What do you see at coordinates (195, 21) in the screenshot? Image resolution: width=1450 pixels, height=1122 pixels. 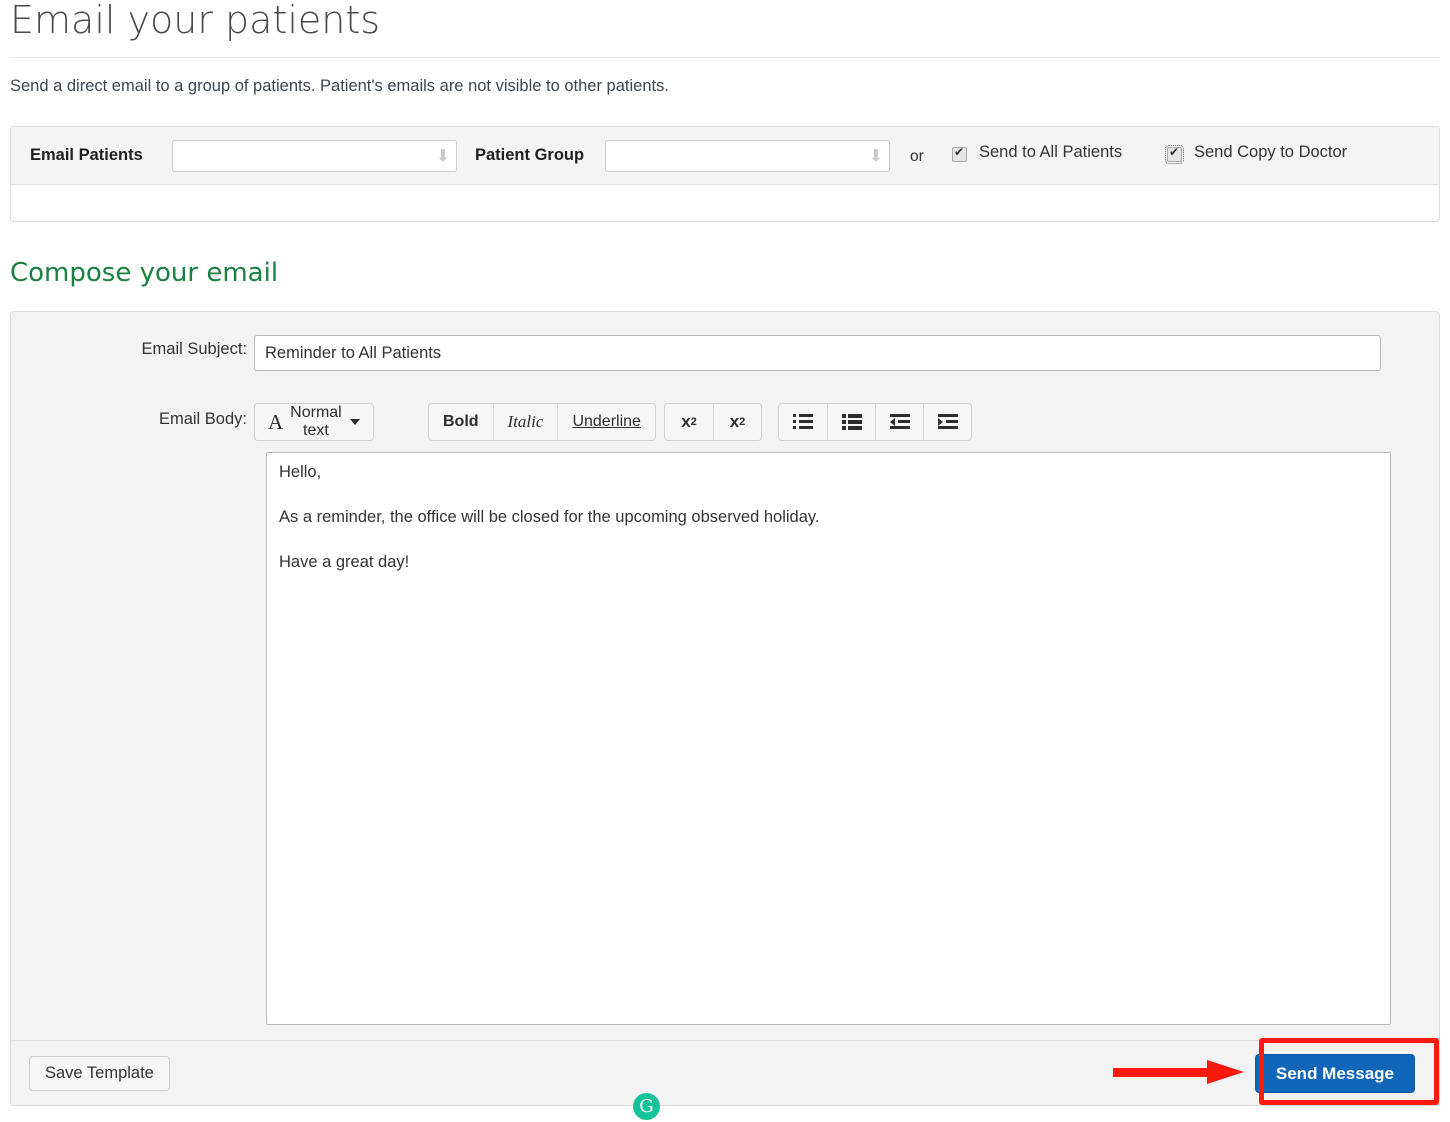 I see `page-title: Email your patients` at bounding box center [195, 21].